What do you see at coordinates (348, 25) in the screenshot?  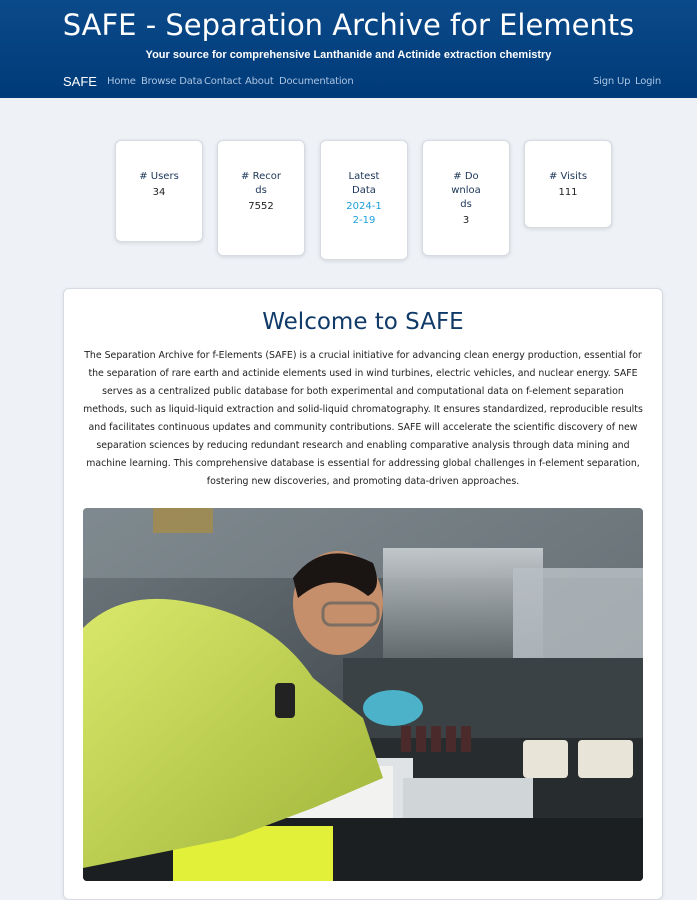 I see `site-title: SAFE - Separation Archive for Elements` at bounding box center [348, 25].